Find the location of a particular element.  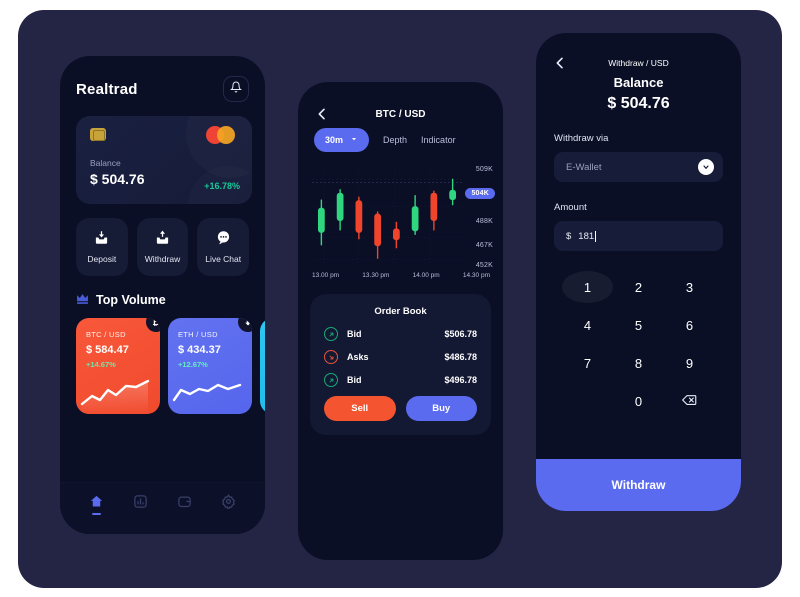

key-2: 2 is located at coordinates (638, 287).